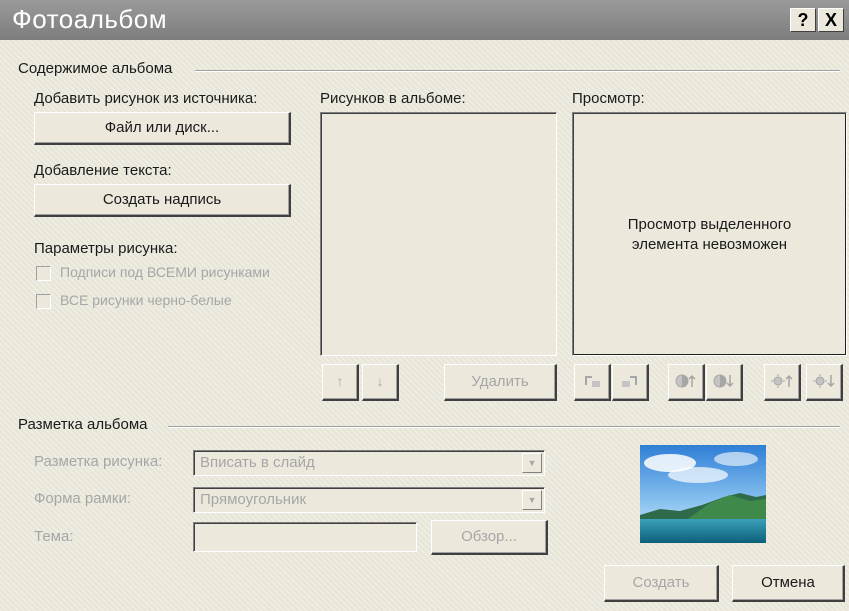  I want to click on rotate-right-button, so click(630, 382).